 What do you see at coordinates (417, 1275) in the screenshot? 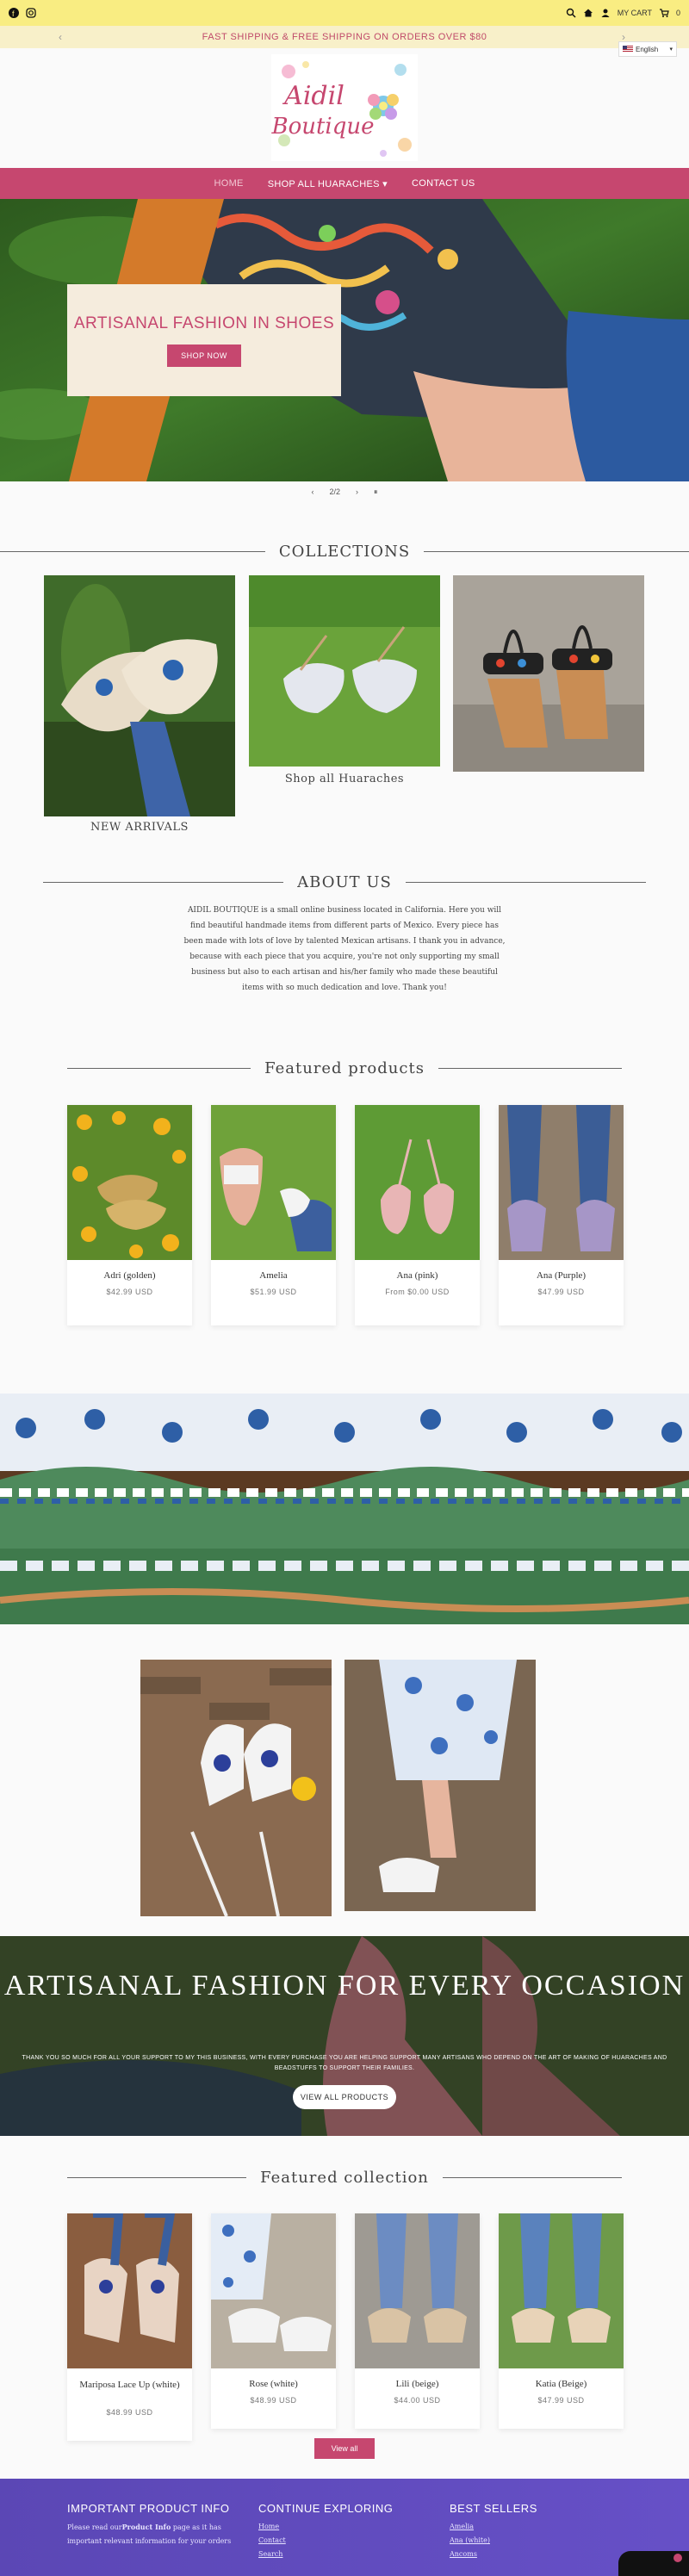
I see `product-name: Ana (pink)` at bounding box center [417, 1275].